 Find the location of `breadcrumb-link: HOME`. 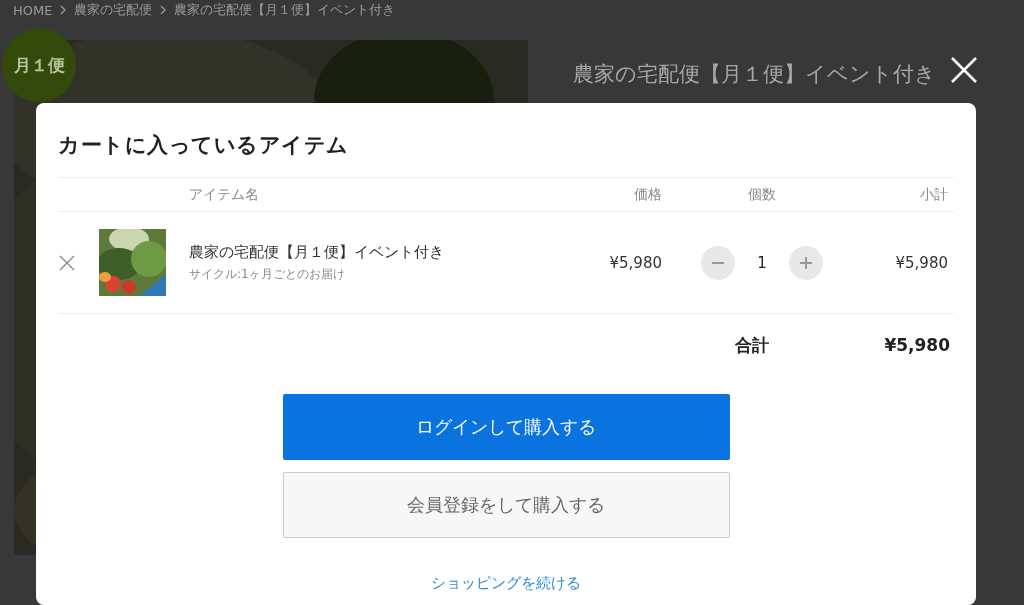

breadcrumb-link: HOME is located at coordinates (33, 10).